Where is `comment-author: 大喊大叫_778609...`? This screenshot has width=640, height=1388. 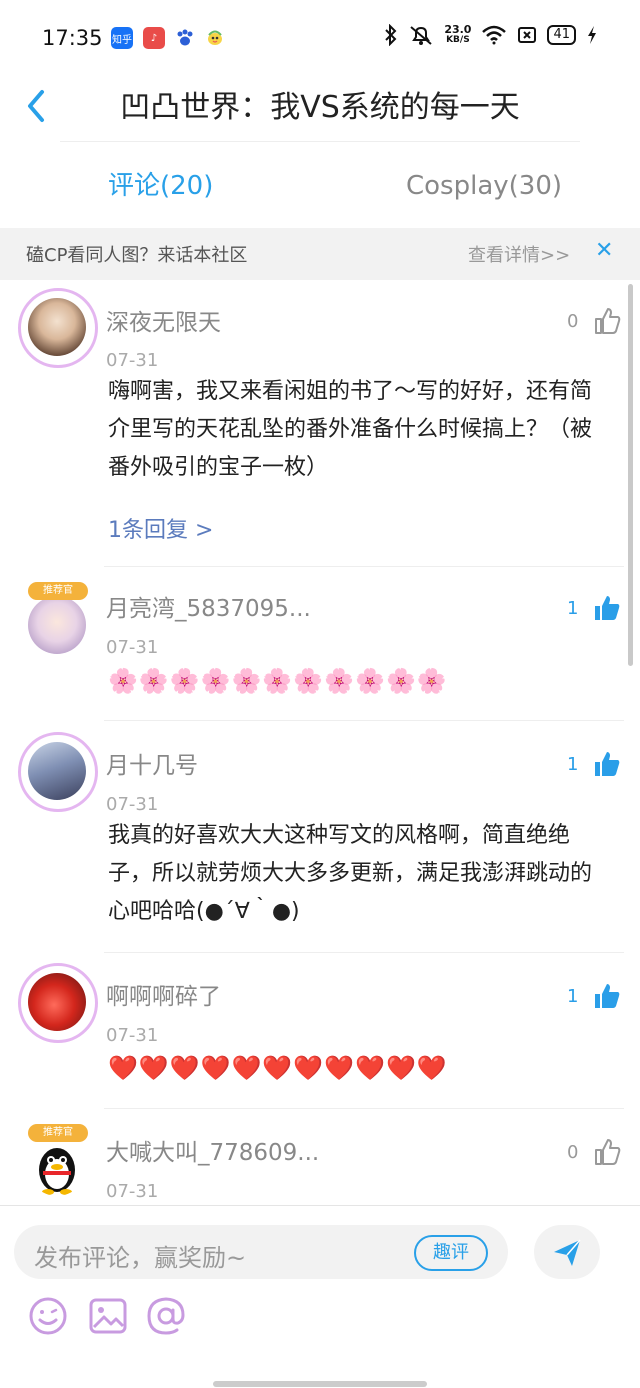
comment-author: 大喊大叫_778609... is located at coordinates (212, 1153).